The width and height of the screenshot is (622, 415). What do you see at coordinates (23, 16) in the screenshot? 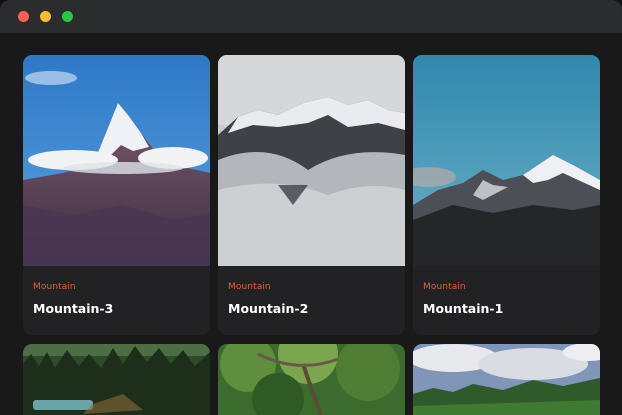
I see `close-window-button` at bounding box center [23, 16].